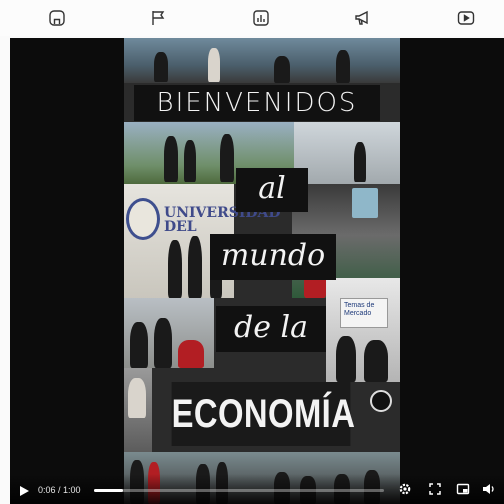 This screenshot has height=504, width=504. I want to click on title-de-la: de la, so click(271, 329).